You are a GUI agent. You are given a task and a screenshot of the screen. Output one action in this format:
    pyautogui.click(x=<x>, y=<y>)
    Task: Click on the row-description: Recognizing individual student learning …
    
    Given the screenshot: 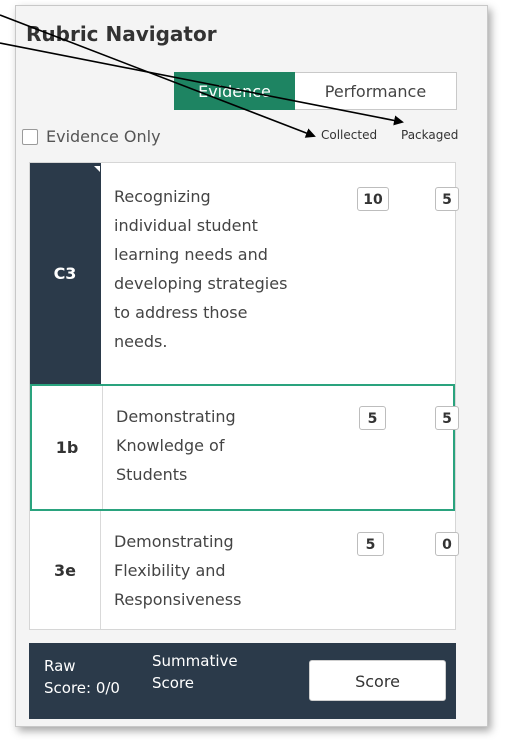 What is the action you would take?
    pyautogui.click(x=201, y=269)
    